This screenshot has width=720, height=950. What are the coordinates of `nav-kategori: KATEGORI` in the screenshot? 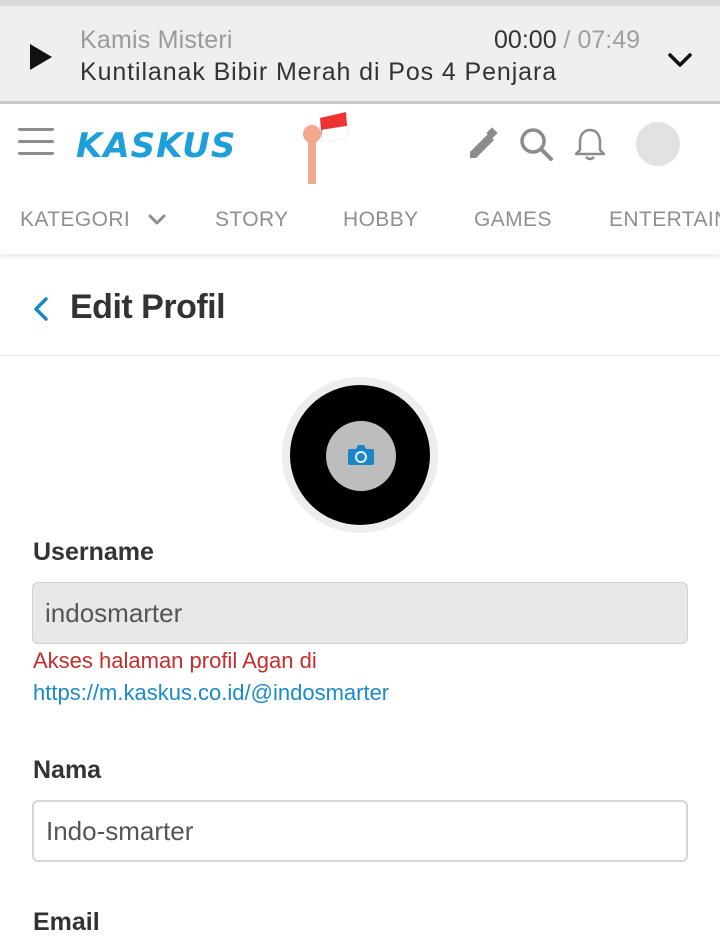 It's located at (75, 220).